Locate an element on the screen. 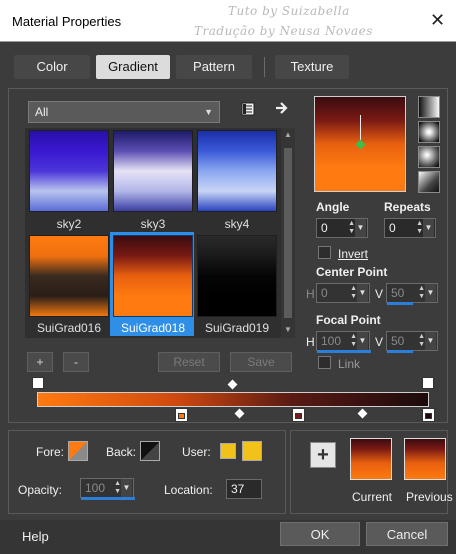  location-input: 37 is located at coordinates (244, 489).